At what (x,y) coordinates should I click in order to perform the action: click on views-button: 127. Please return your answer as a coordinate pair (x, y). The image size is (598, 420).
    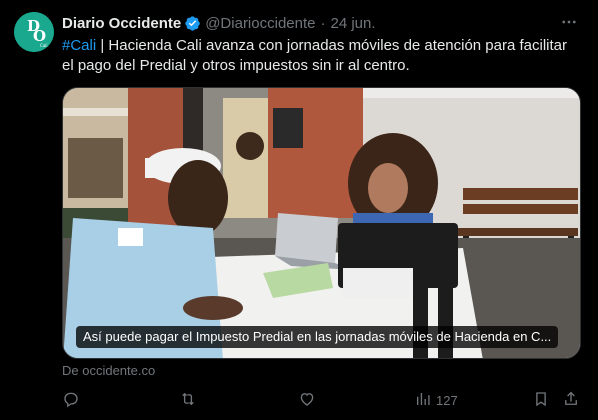
    Looking at the image, I should click on (436, 400).